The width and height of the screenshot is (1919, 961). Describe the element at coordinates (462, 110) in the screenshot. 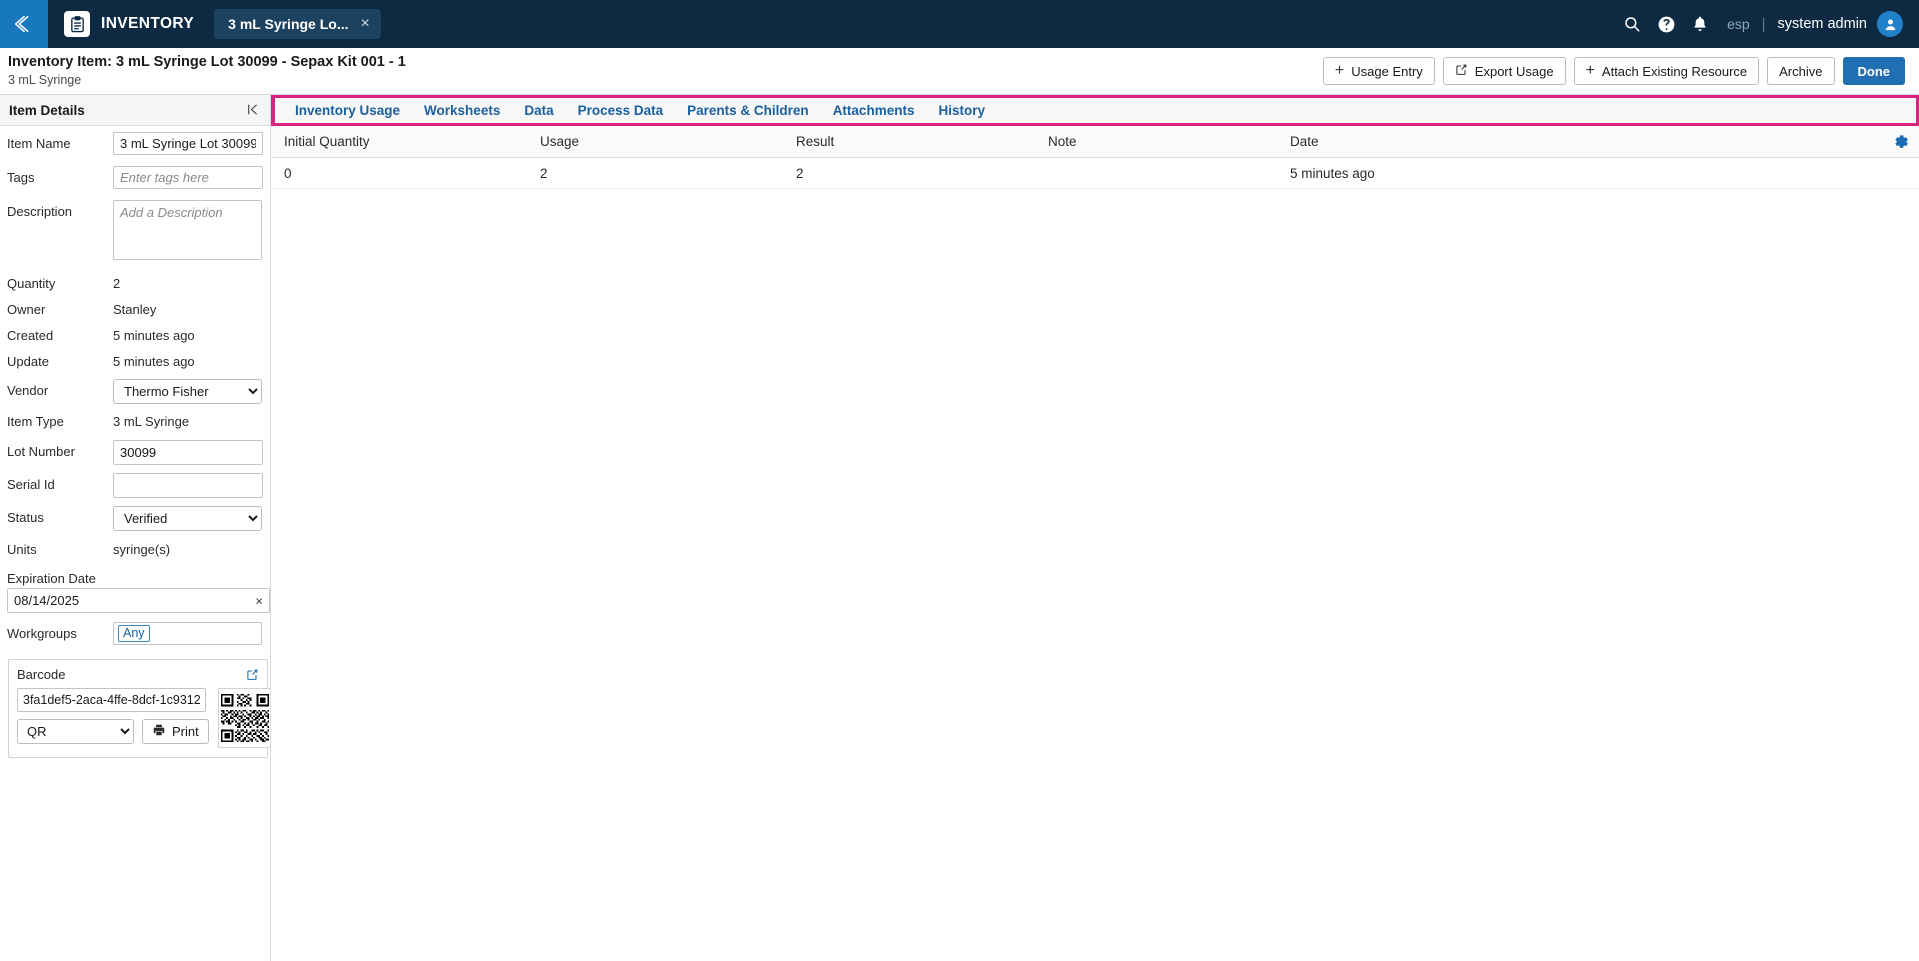

I see `tab-worksheets: Worksheets` at that location.